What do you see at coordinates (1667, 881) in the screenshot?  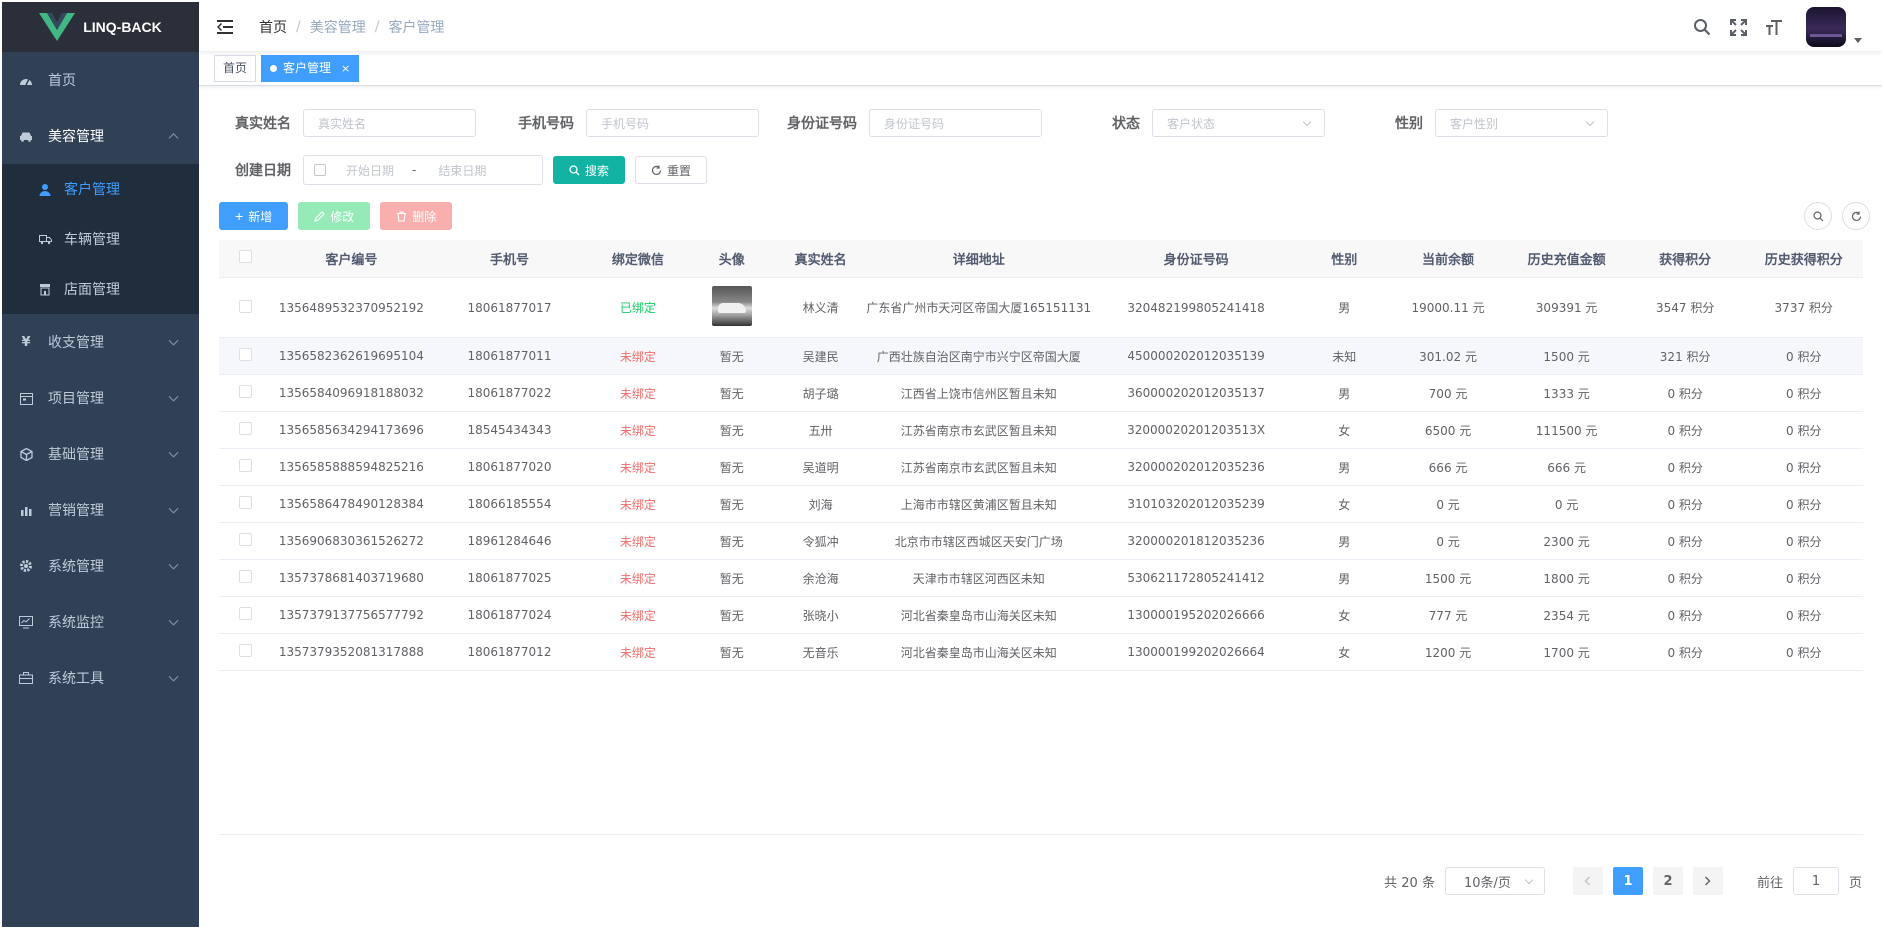 I see `page-2-button: 2` at bounding box center [1667, 881].